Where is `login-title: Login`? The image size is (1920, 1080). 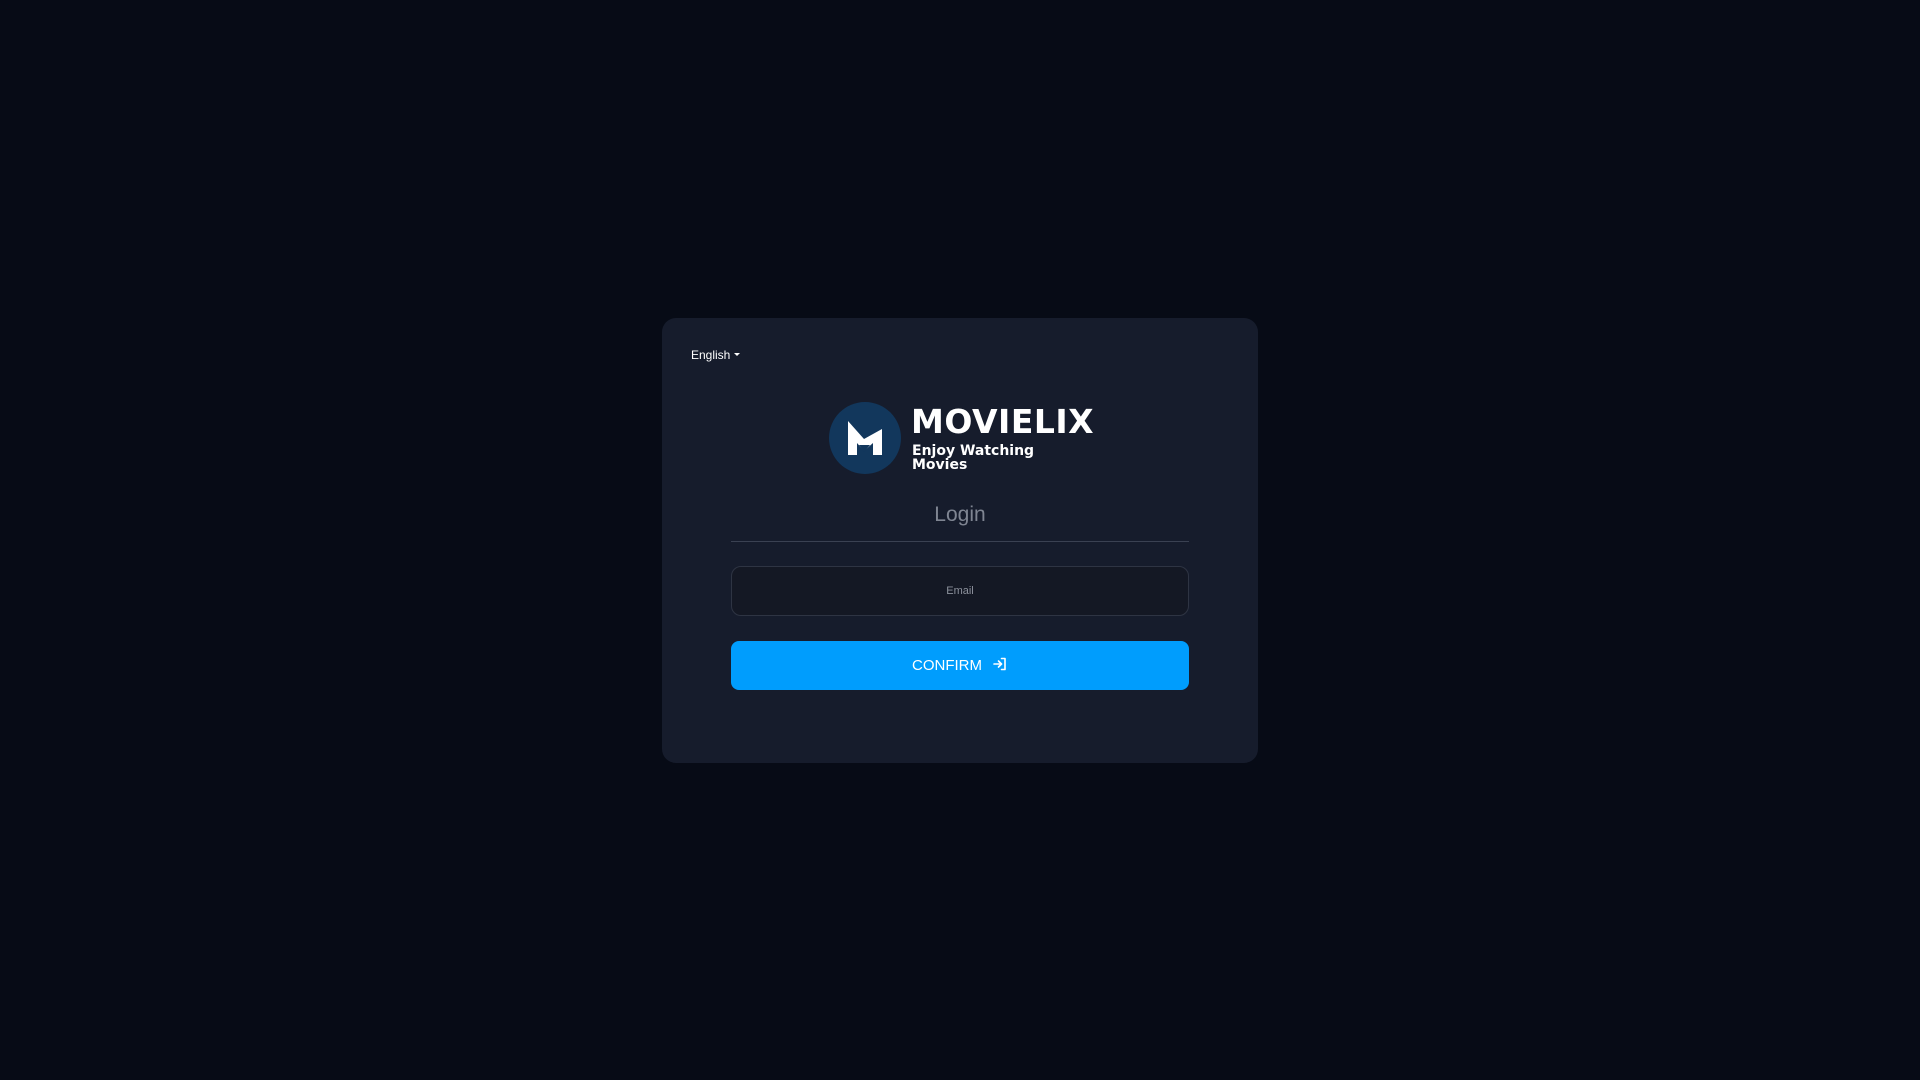
login-title: Login is located at coordinates (960, 522).